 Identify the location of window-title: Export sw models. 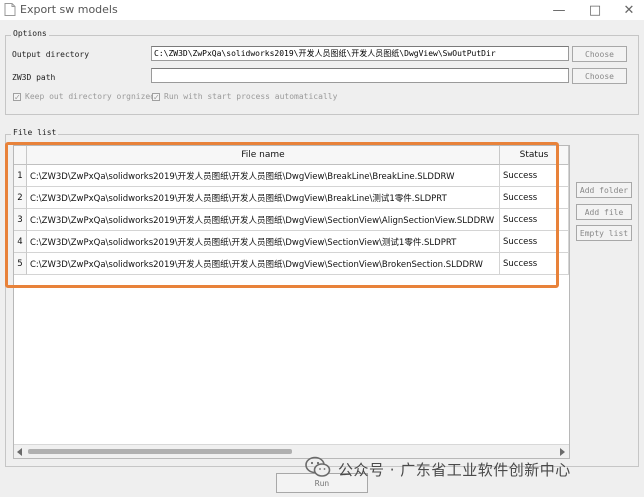
(69, 9).